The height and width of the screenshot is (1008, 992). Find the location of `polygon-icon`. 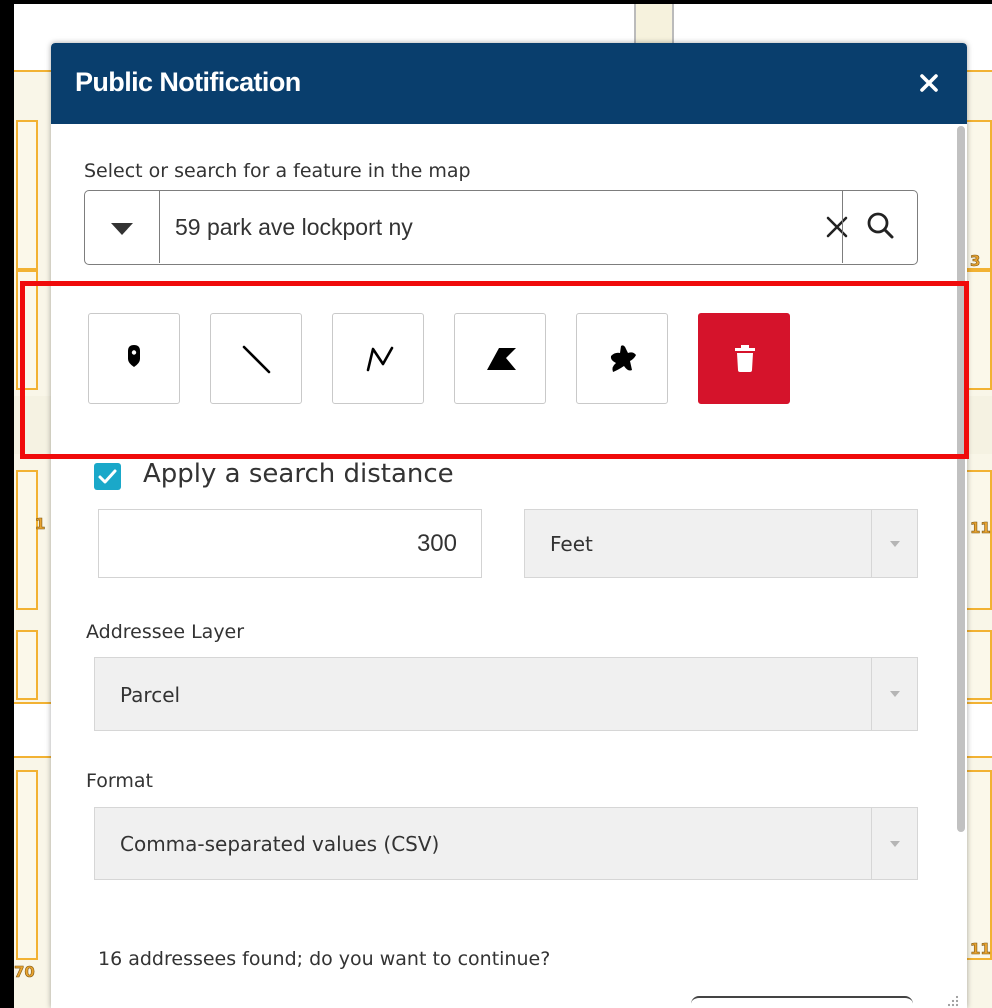

polygon-icon is located at coordinates (501, 359).